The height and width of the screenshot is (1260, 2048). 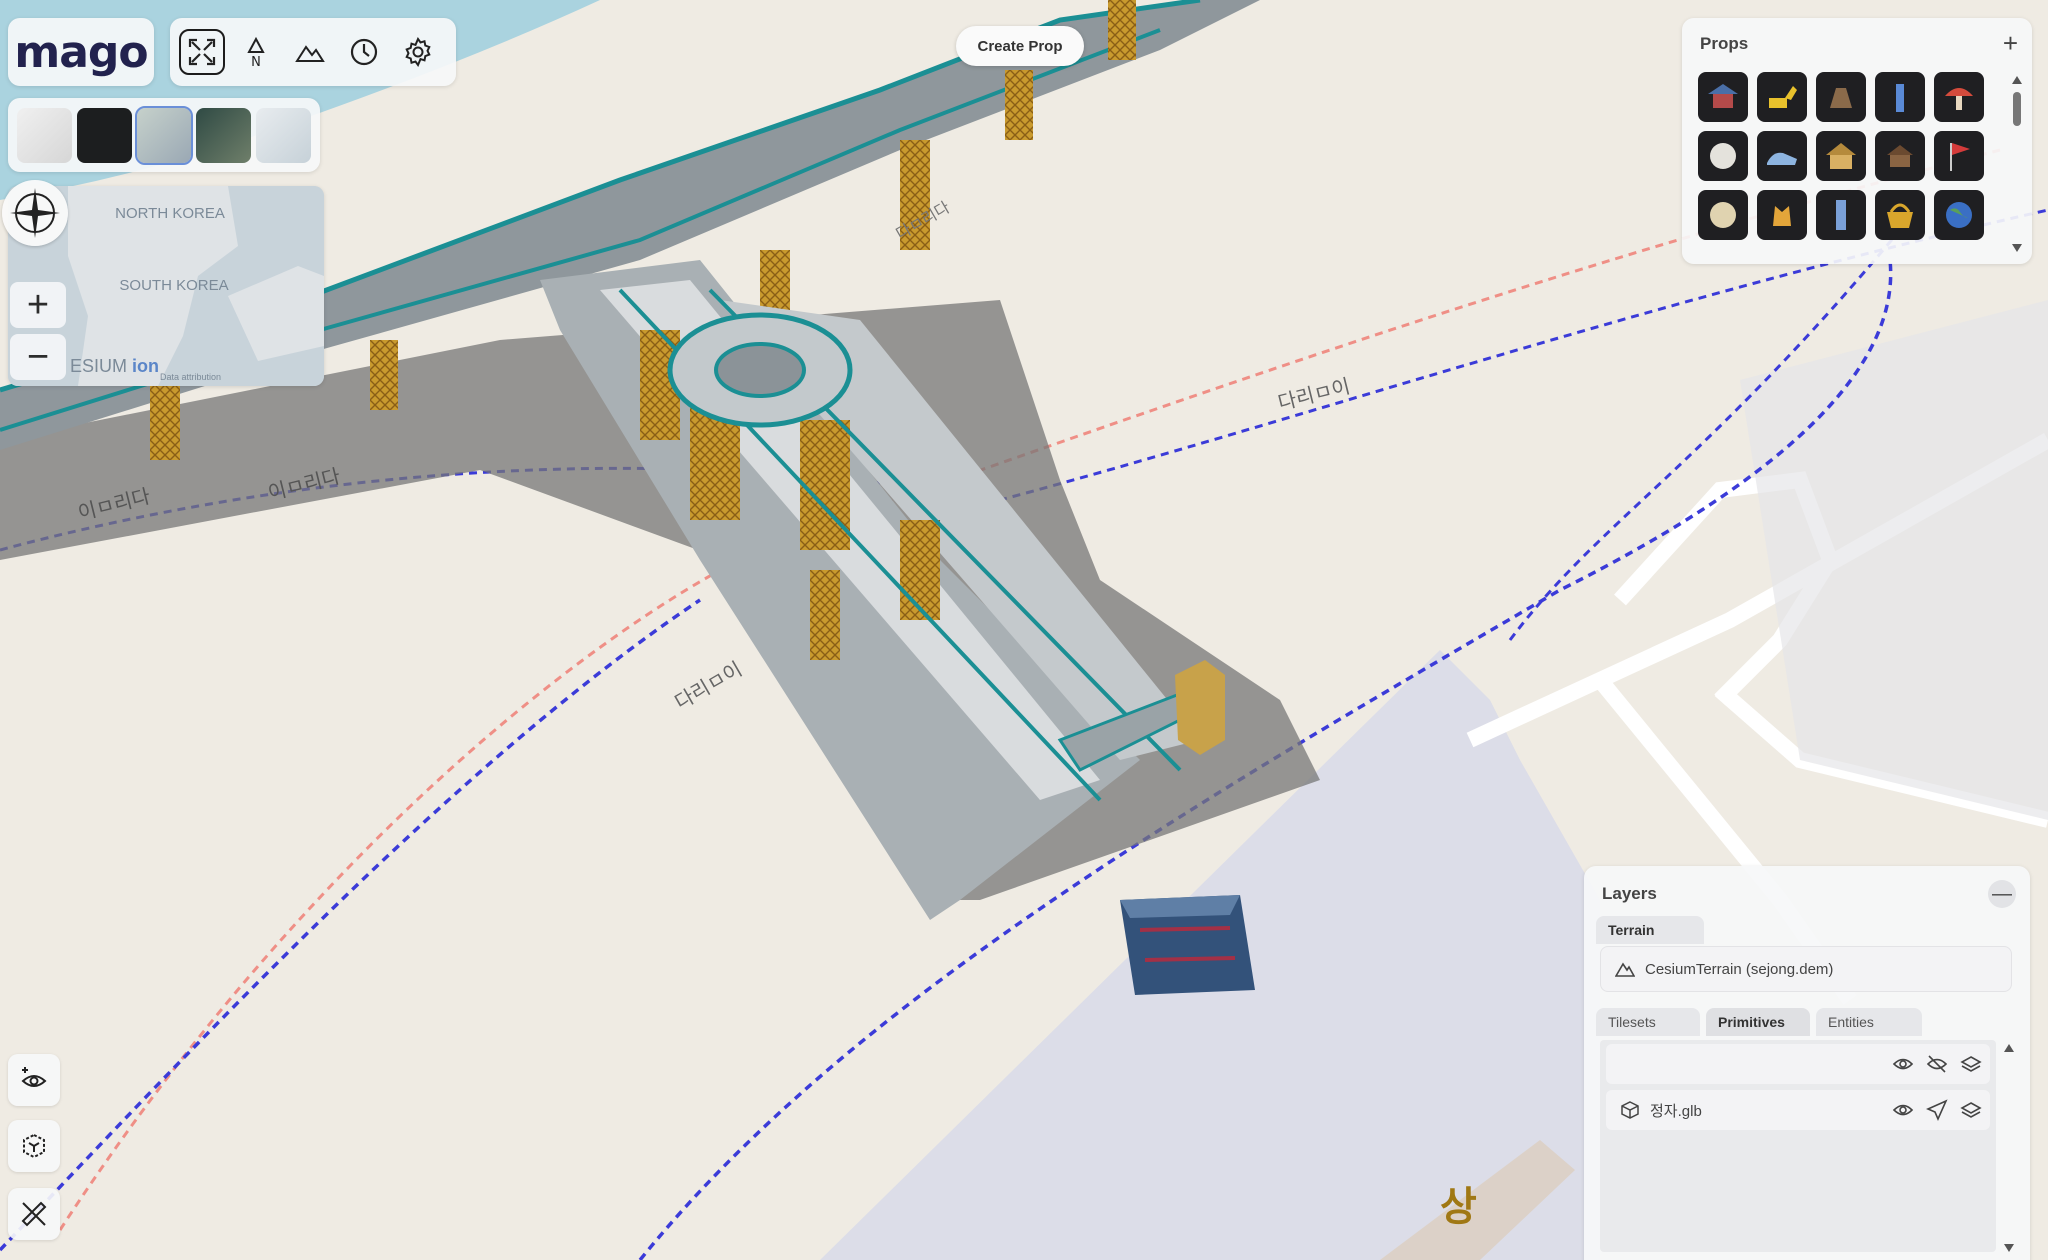 What do you see at coordinates (1739, 969) in the screenshot?
I see `terrain-item-label: CesiumTerrain (sejong.dem)` at bounding box center [1739, 969].